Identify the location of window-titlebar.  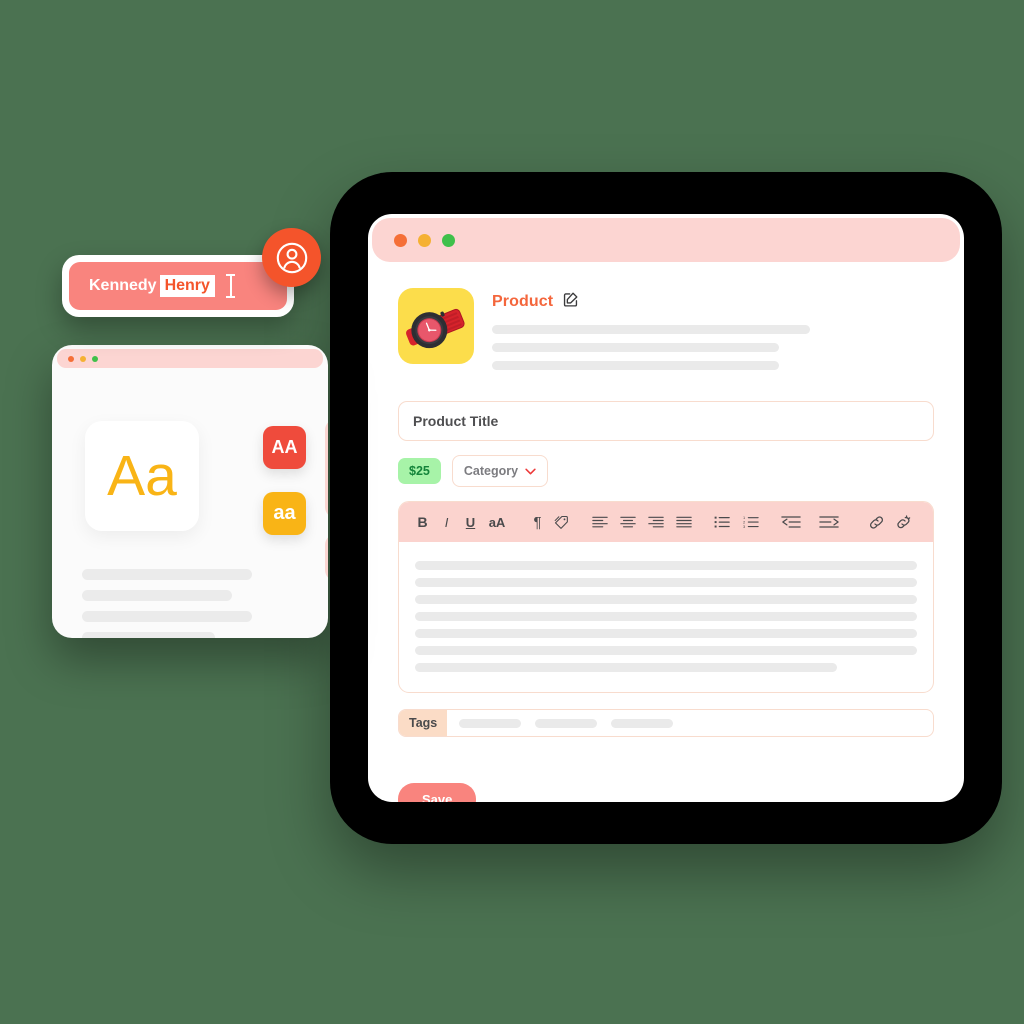
(666, 240).